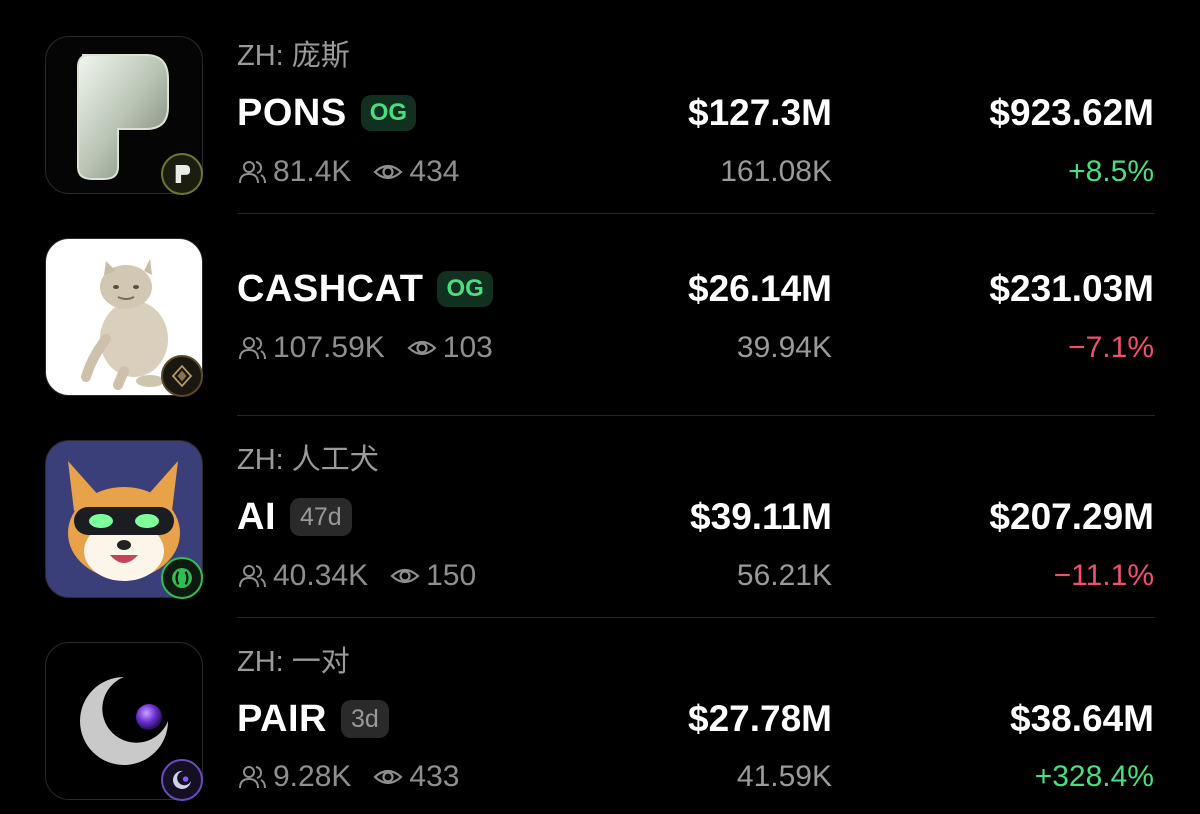 The height and width of the screenshot is (814, 1200). What do you see at coordinates (321, 575) in the screenshot?
I see `holders-count: 40.34K` at bounding box center [321, 575].